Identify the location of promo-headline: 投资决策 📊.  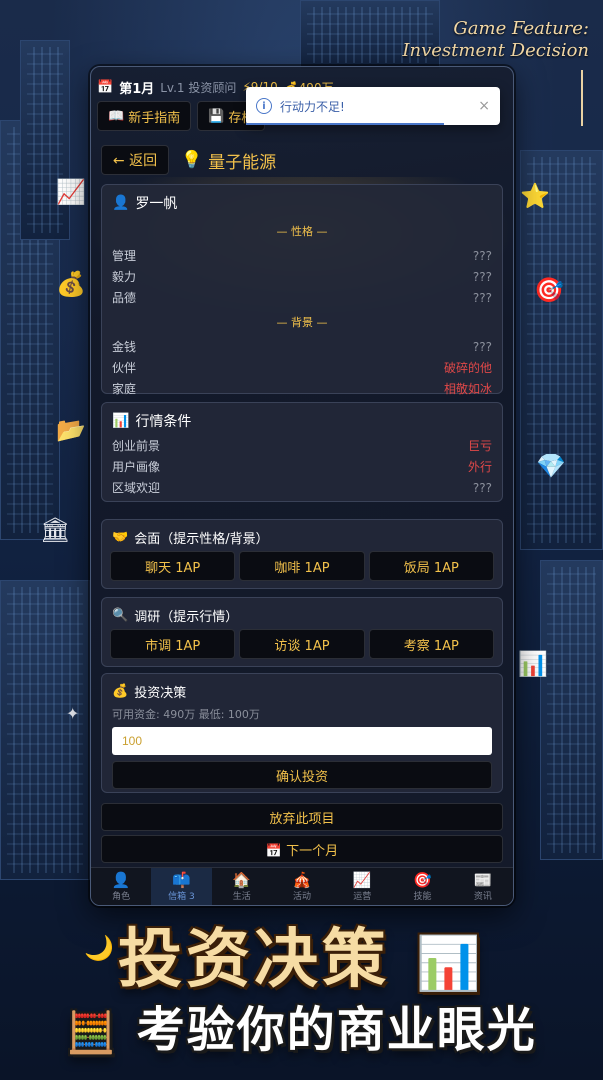
(301, 954).